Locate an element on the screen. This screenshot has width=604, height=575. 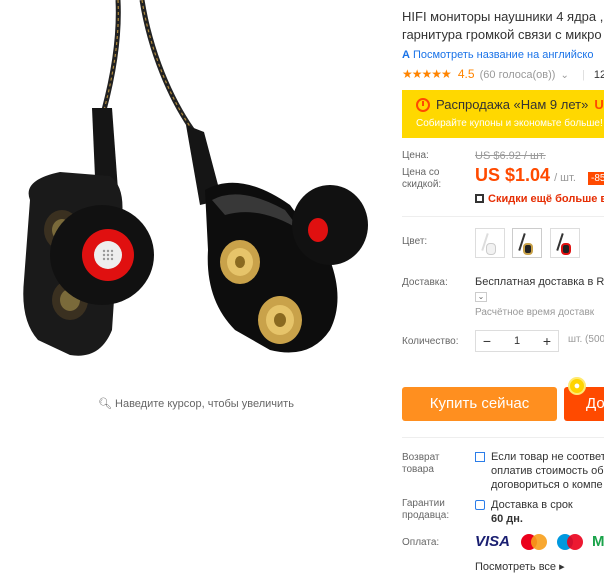
visa-logo: VISA is located at coordinates (493, 541).